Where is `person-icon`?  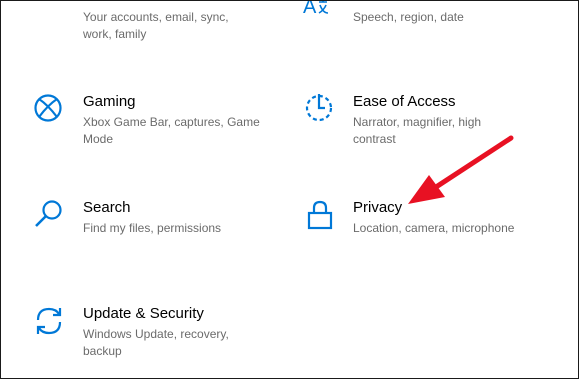
person-icon is located at coordinates (53, 11).